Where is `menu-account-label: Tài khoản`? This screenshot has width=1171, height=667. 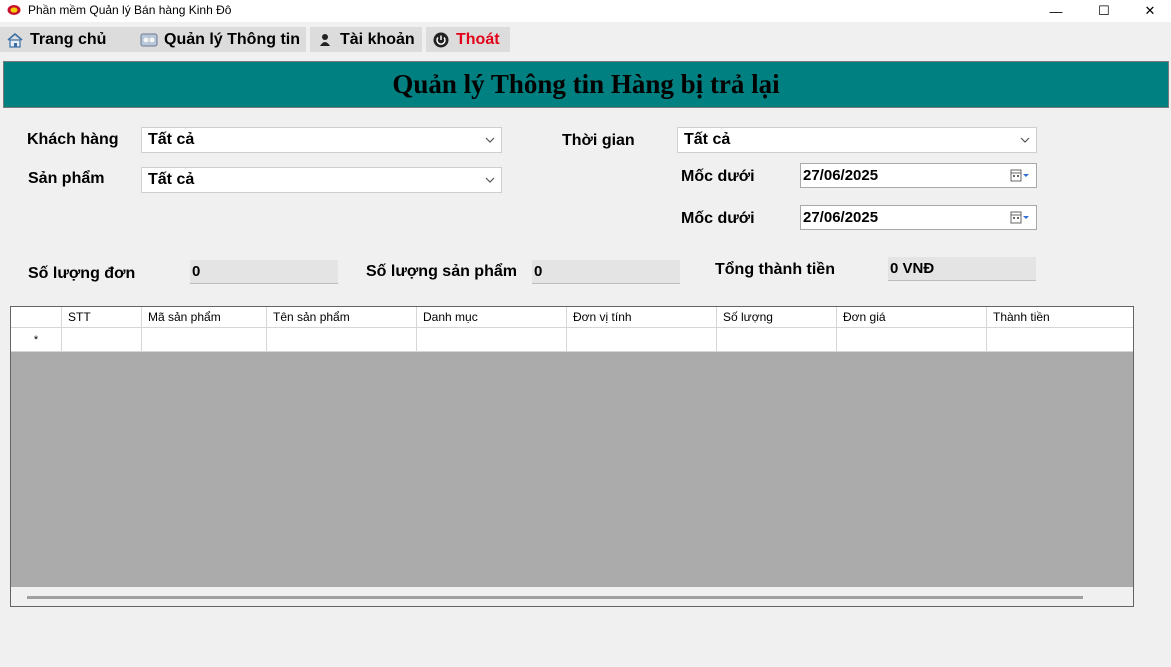 menu-account-label: Tài khoản is located at coordinates (377, 39).